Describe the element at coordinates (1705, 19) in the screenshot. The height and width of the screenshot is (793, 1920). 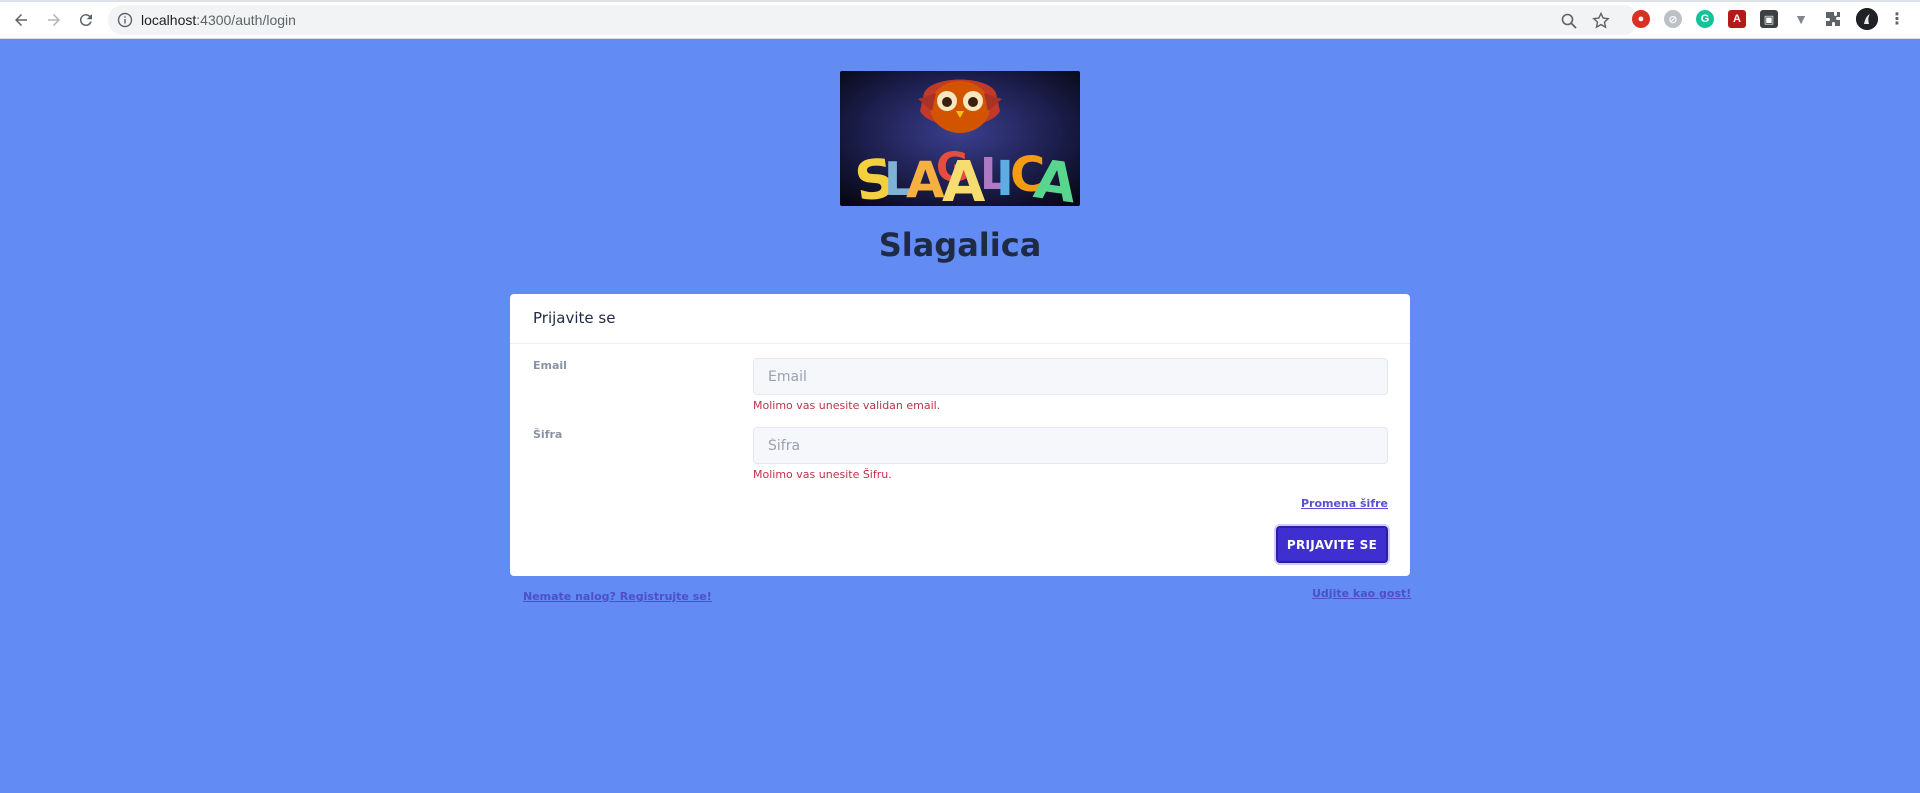
I see `grammarly-icon: G` at that location.